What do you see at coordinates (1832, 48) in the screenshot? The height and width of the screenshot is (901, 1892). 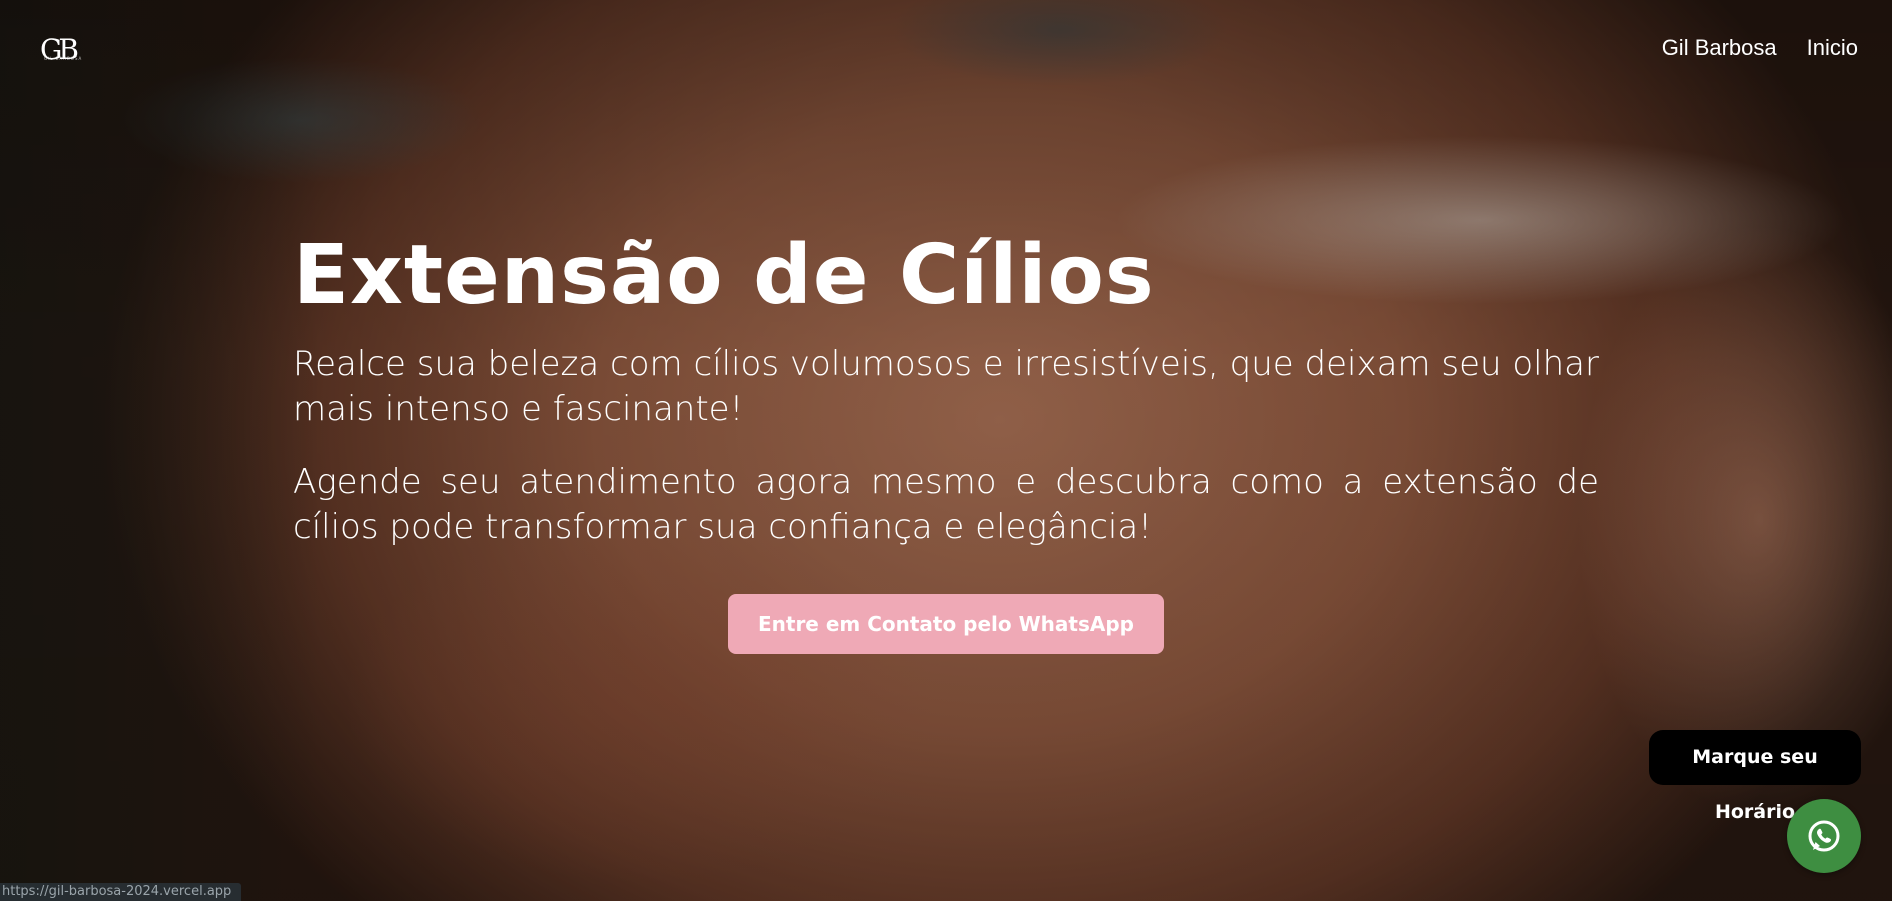 I see `nav-link-inicio: Inicio` at bounding box center [1832, 48].